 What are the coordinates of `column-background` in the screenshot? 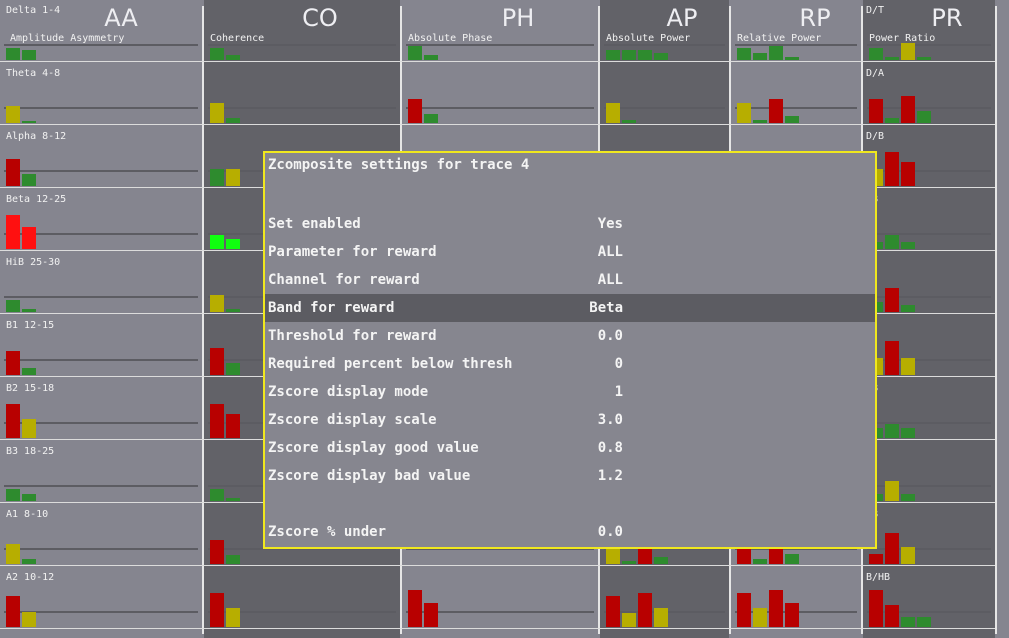 It's located at (929, 319).